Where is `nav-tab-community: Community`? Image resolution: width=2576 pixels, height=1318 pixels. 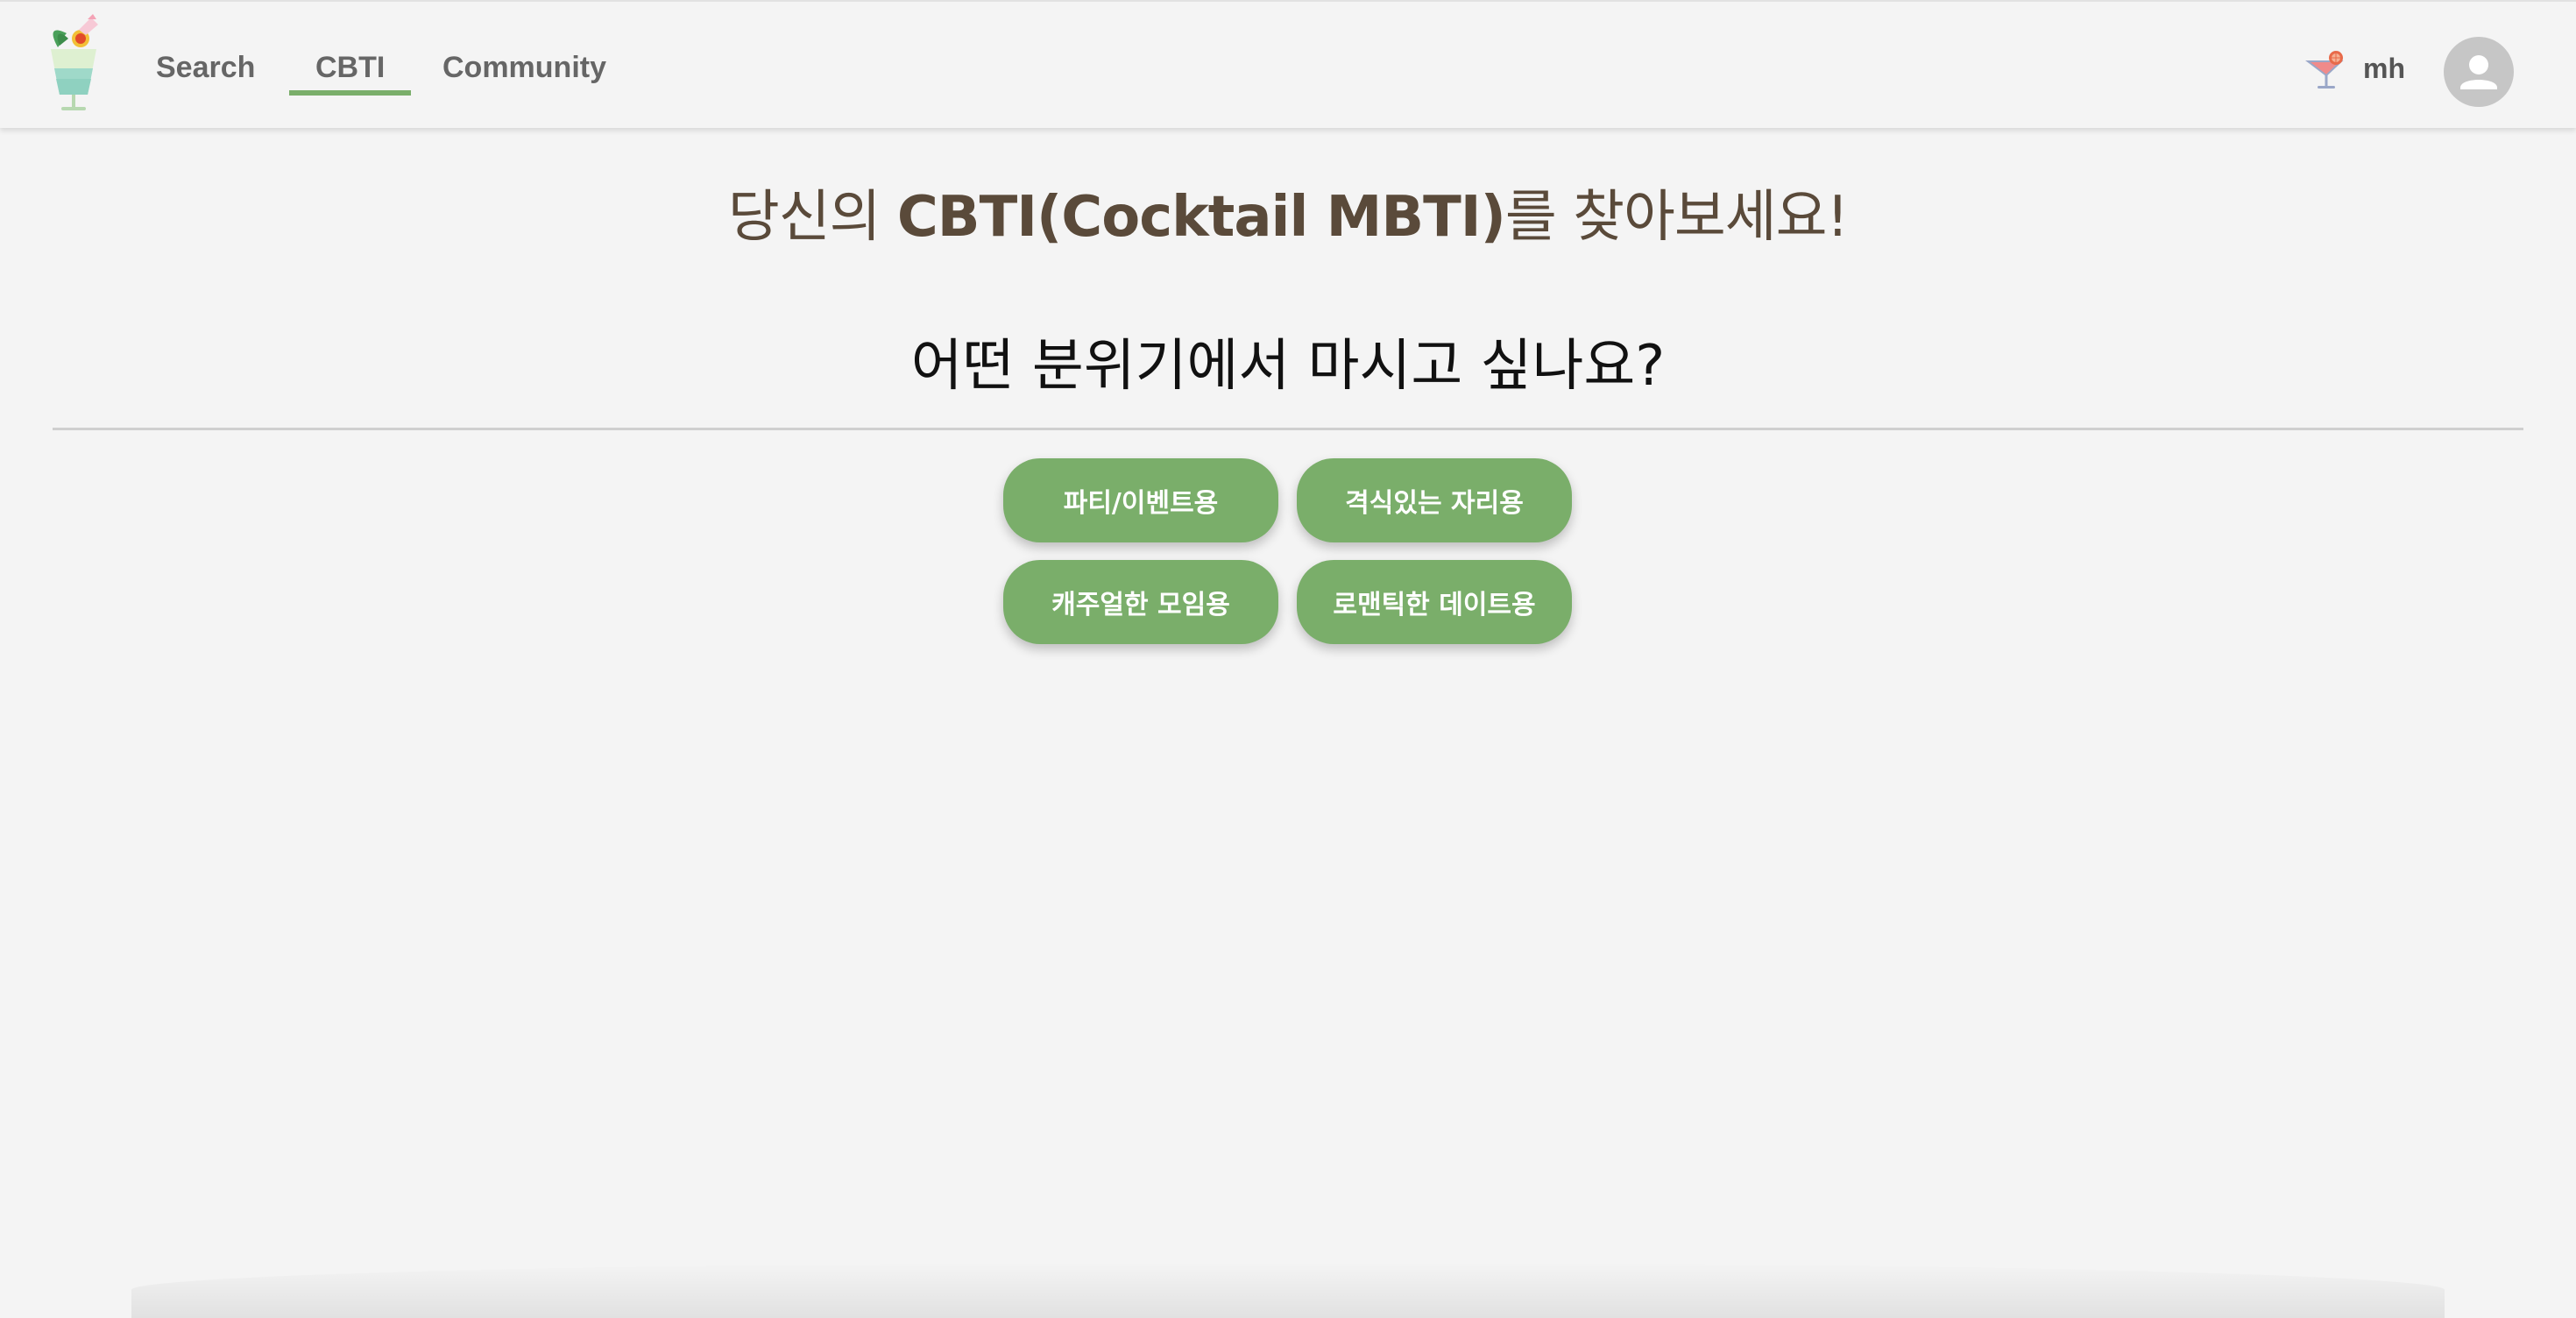 nav-tab-community: Community is located at coordinates (524, 68).